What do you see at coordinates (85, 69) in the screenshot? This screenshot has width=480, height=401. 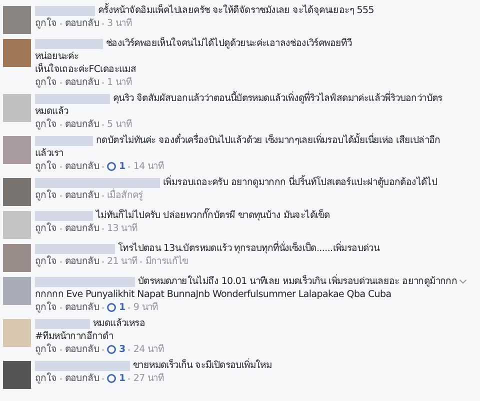 I see `comment-text: เห็นใจเถอะค่ะFCเดอะแมส` at bounding box center [85, 69].